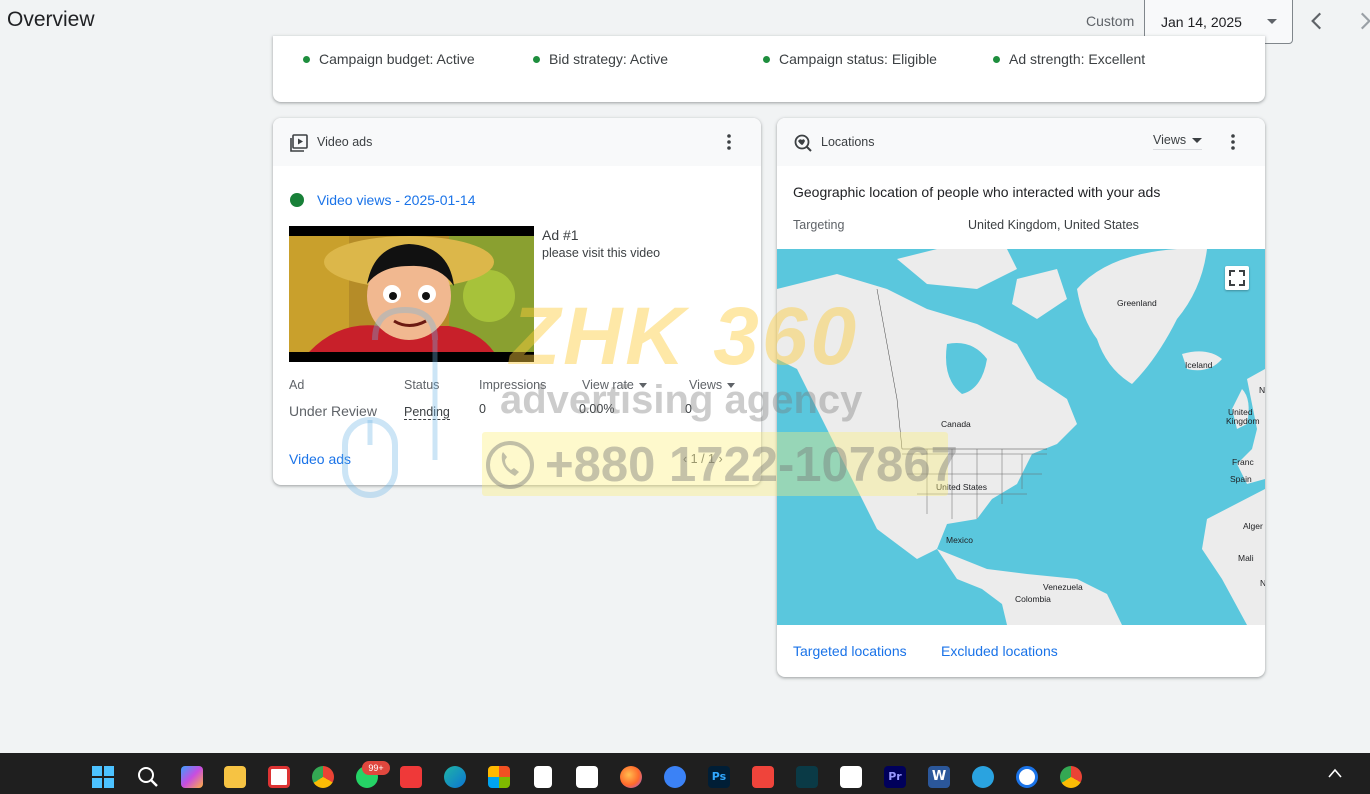 The height and width of the screenshot is (794, 1370). Describe the element at coordinates (587, 777) in the screenshot. I see `capcut-icon` at that location.